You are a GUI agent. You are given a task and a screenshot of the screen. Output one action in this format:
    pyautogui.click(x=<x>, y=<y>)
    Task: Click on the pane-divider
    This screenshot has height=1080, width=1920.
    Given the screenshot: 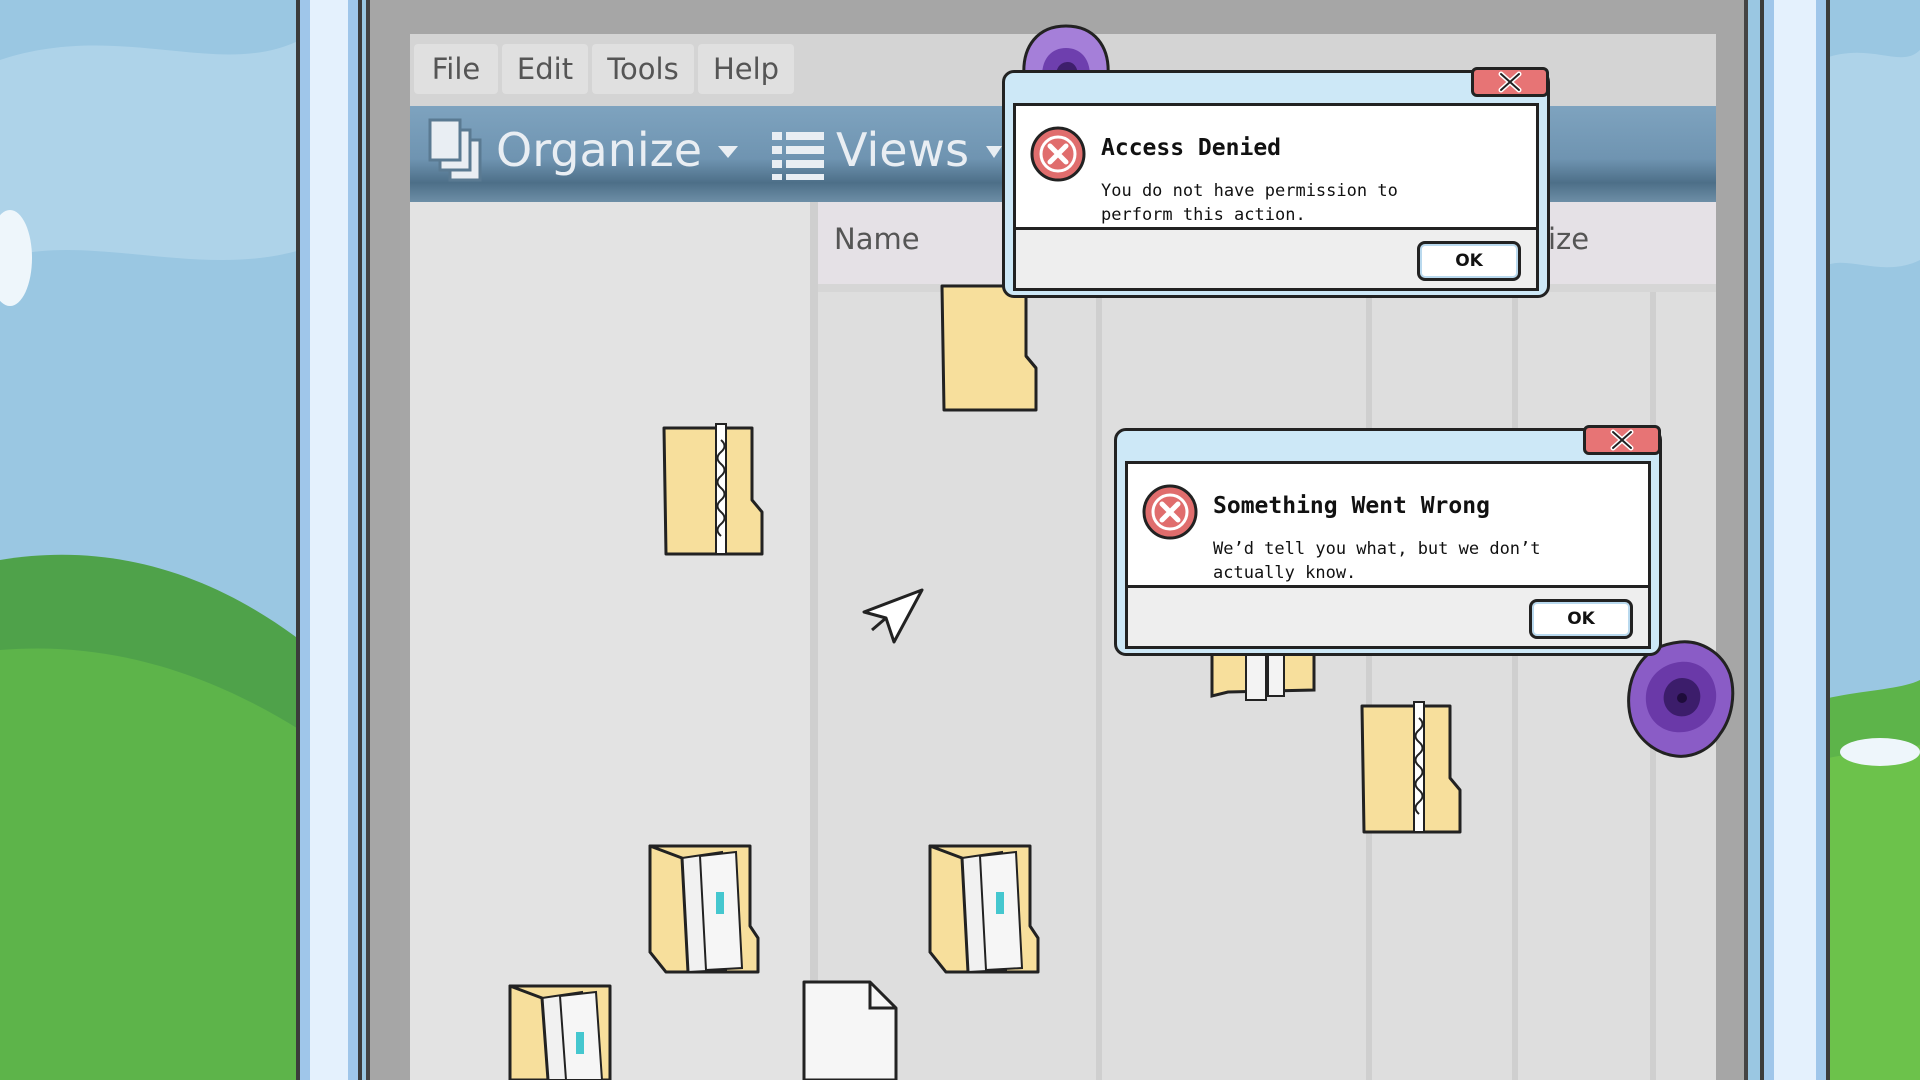 What is the action you would take?
    pyautogui.click(x=814, y=641)
    